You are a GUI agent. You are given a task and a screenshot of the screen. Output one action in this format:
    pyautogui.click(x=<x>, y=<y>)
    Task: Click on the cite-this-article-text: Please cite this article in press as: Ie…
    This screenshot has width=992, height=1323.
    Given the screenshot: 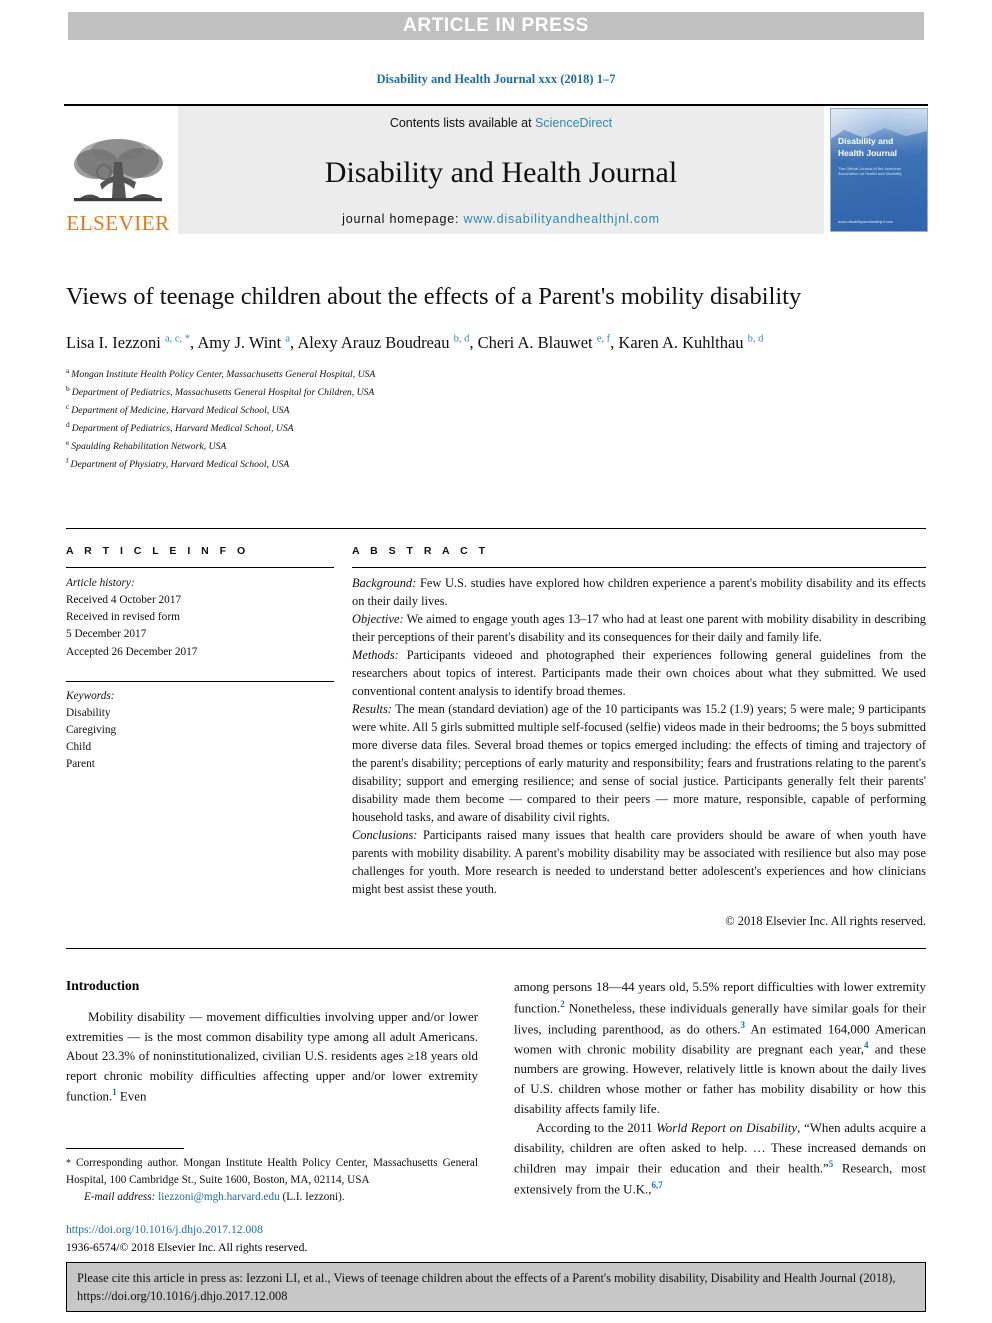 What is the action you would take?
    pyautogui.click(x=486, y=1287)
    